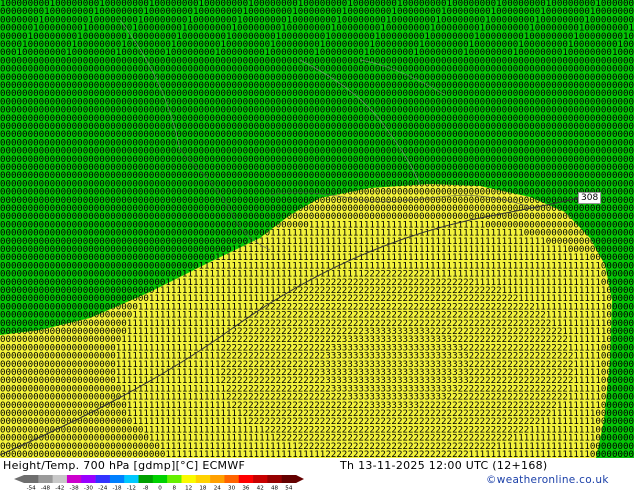 The image size is (634, 490). I want to click on legend-tick-label: 42, so click(260, 488).